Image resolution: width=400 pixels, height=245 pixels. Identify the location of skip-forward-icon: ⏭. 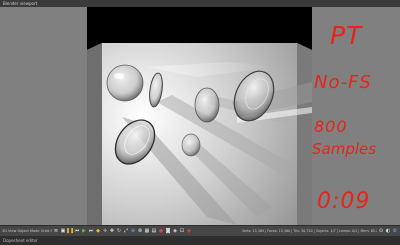
(91, 231).